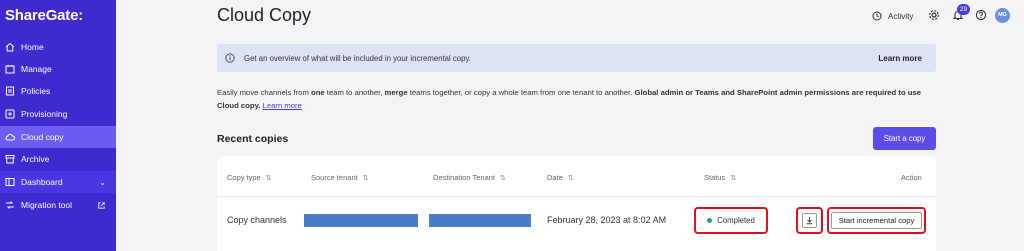  Describe the element at coordinates (58, 91) in the screenshot. I see `sidebar-item-policies: Policies` at that location.